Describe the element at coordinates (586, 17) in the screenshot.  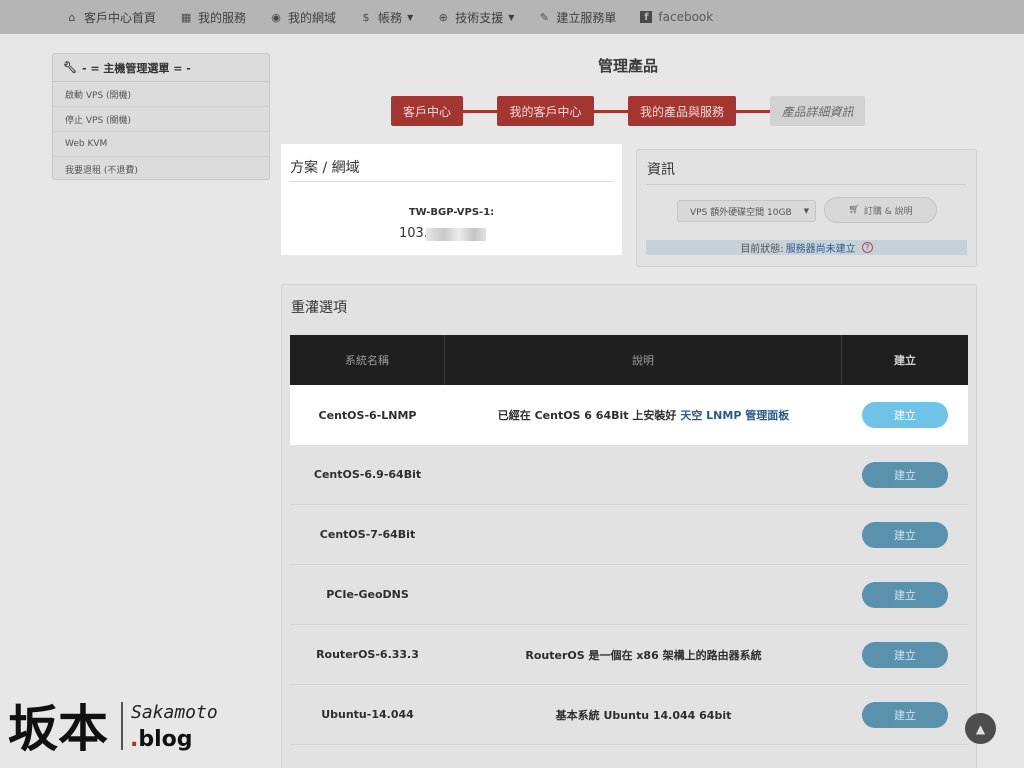
I see `nav-label: 建立服務單` at that location.